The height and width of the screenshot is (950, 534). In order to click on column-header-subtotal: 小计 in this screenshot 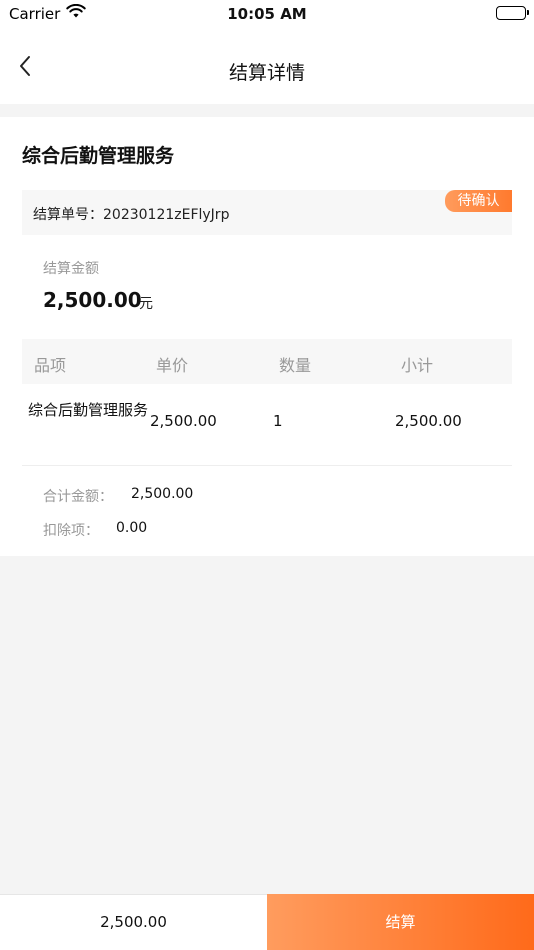, I will do `click(417, 365)`.